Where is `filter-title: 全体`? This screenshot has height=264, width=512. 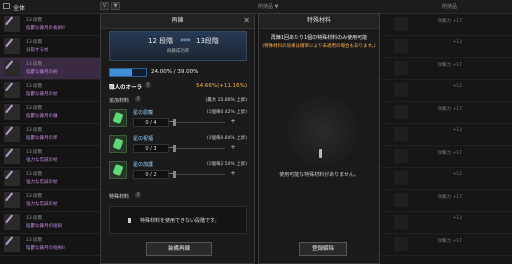 filter-title: 全体 is located at coordinates (19, 7).